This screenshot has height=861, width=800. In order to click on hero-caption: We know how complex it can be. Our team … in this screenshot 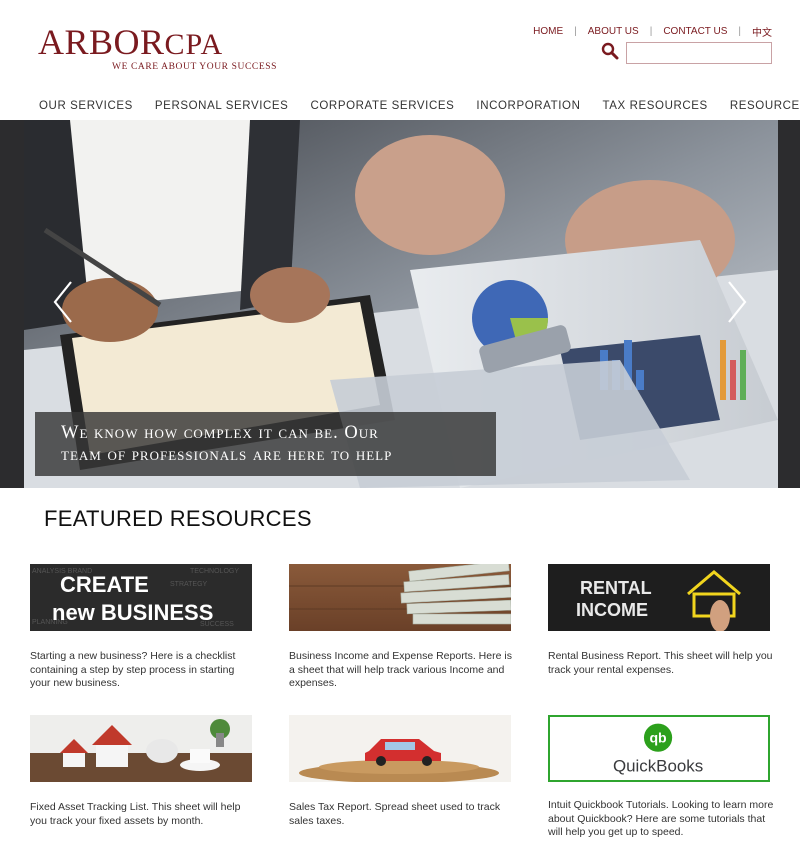, I will do `click(265, 444)`.